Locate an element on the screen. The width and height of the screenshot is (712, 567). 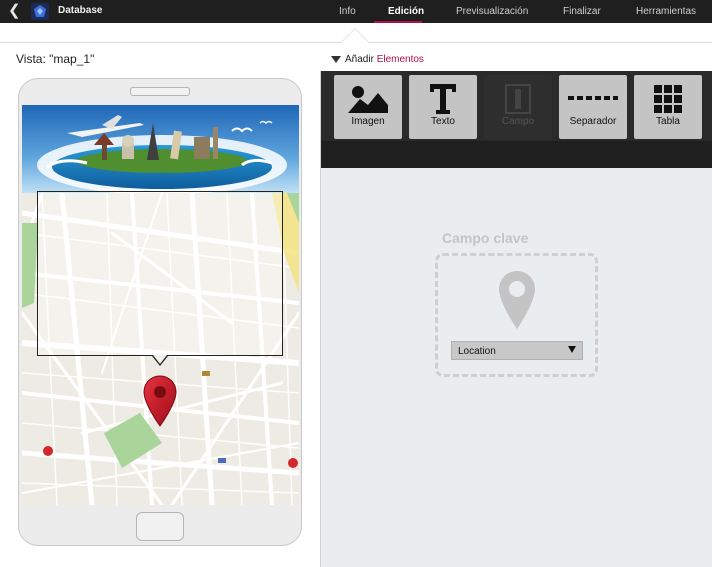
map-pin-icon is located at coordinates (517, 300).